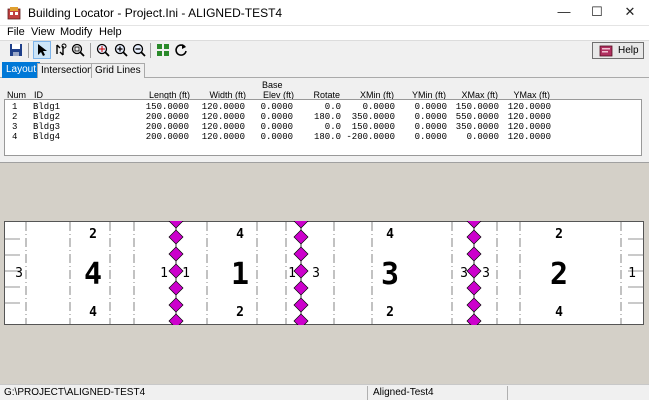  I want to click on grid-icon, so click(163, 50).